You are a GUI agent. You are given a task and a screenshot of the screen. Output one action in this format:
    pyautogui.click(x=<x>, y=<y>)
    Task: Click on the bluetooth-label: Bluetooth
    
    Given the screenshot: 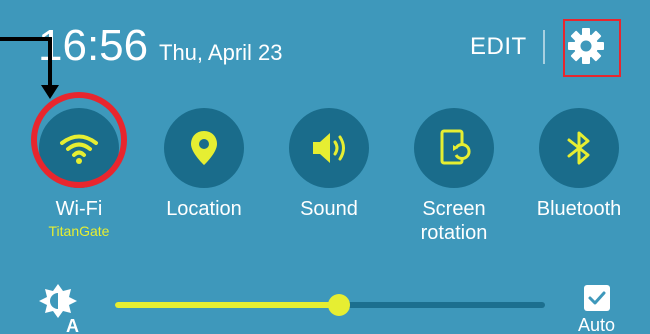 What is the action you would take?
    pyautogui.click(x=579, y=209)
    